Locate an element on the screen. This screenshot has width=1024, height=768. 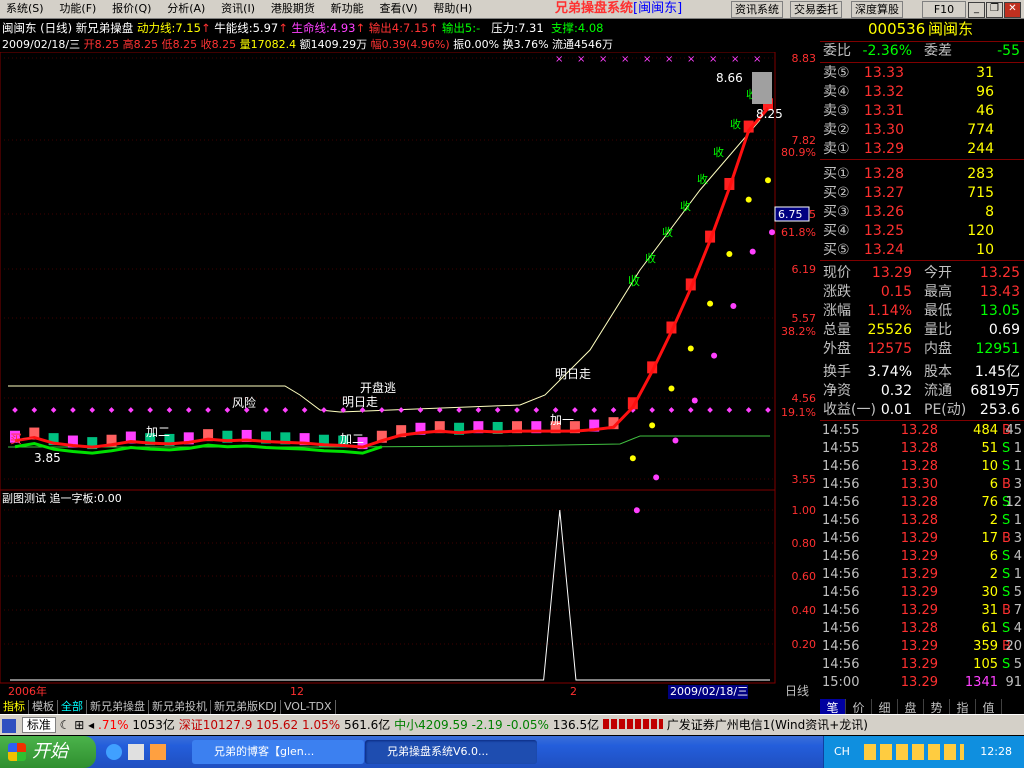
order-book-row: 买② 13.27 715 is located at coordinates (922, 193).